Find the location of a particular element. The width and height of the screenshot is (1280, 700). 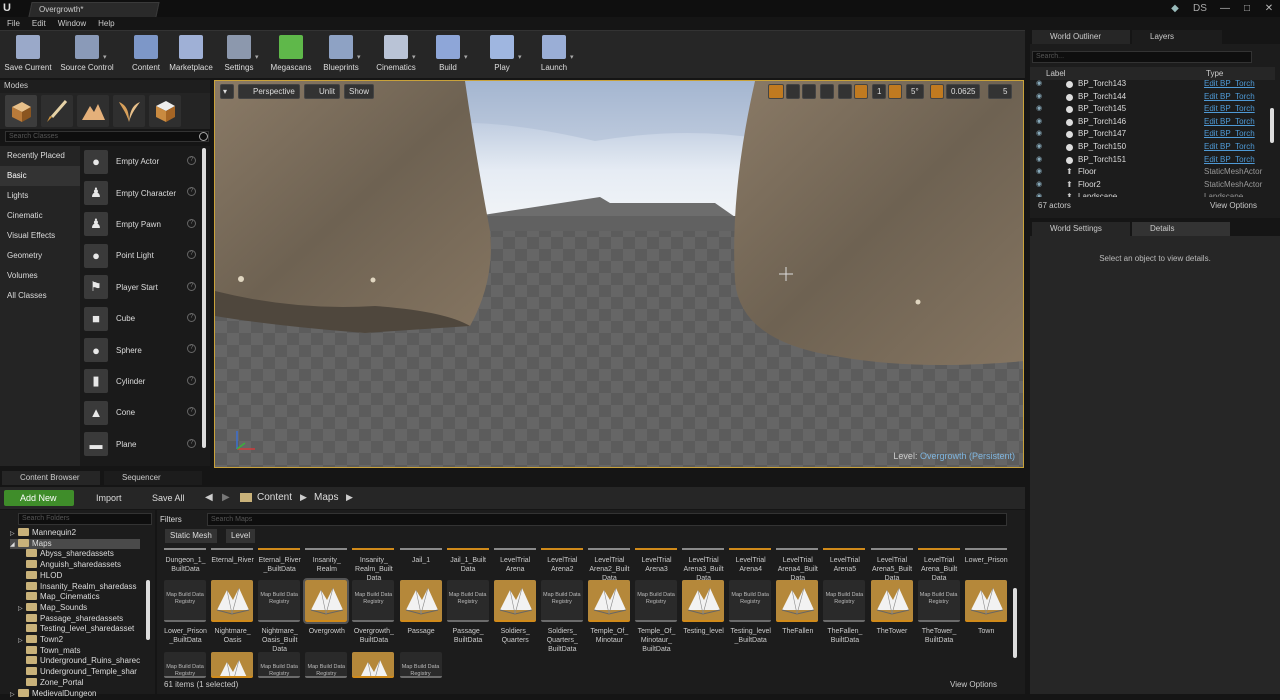

class-item-cube: ■Cube? is located at coordinates (145, 318).